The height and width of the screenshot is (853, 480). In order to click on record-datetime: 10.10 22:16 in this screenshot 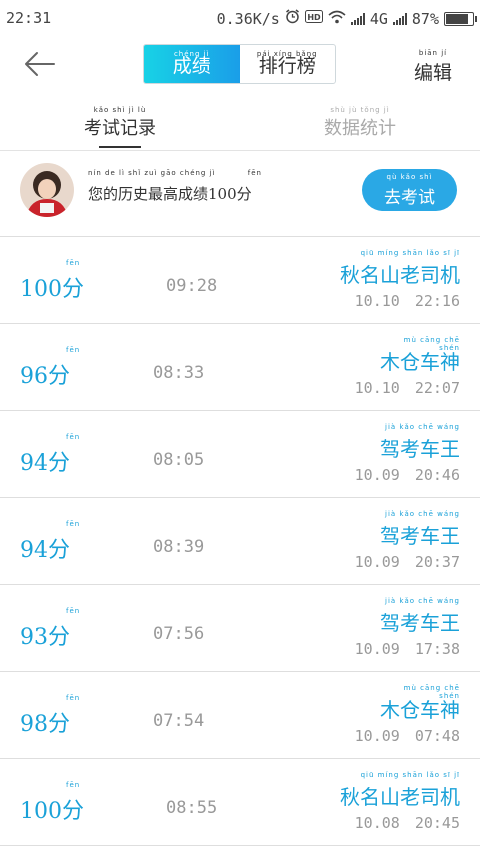, I will do `click(407, 301)`.